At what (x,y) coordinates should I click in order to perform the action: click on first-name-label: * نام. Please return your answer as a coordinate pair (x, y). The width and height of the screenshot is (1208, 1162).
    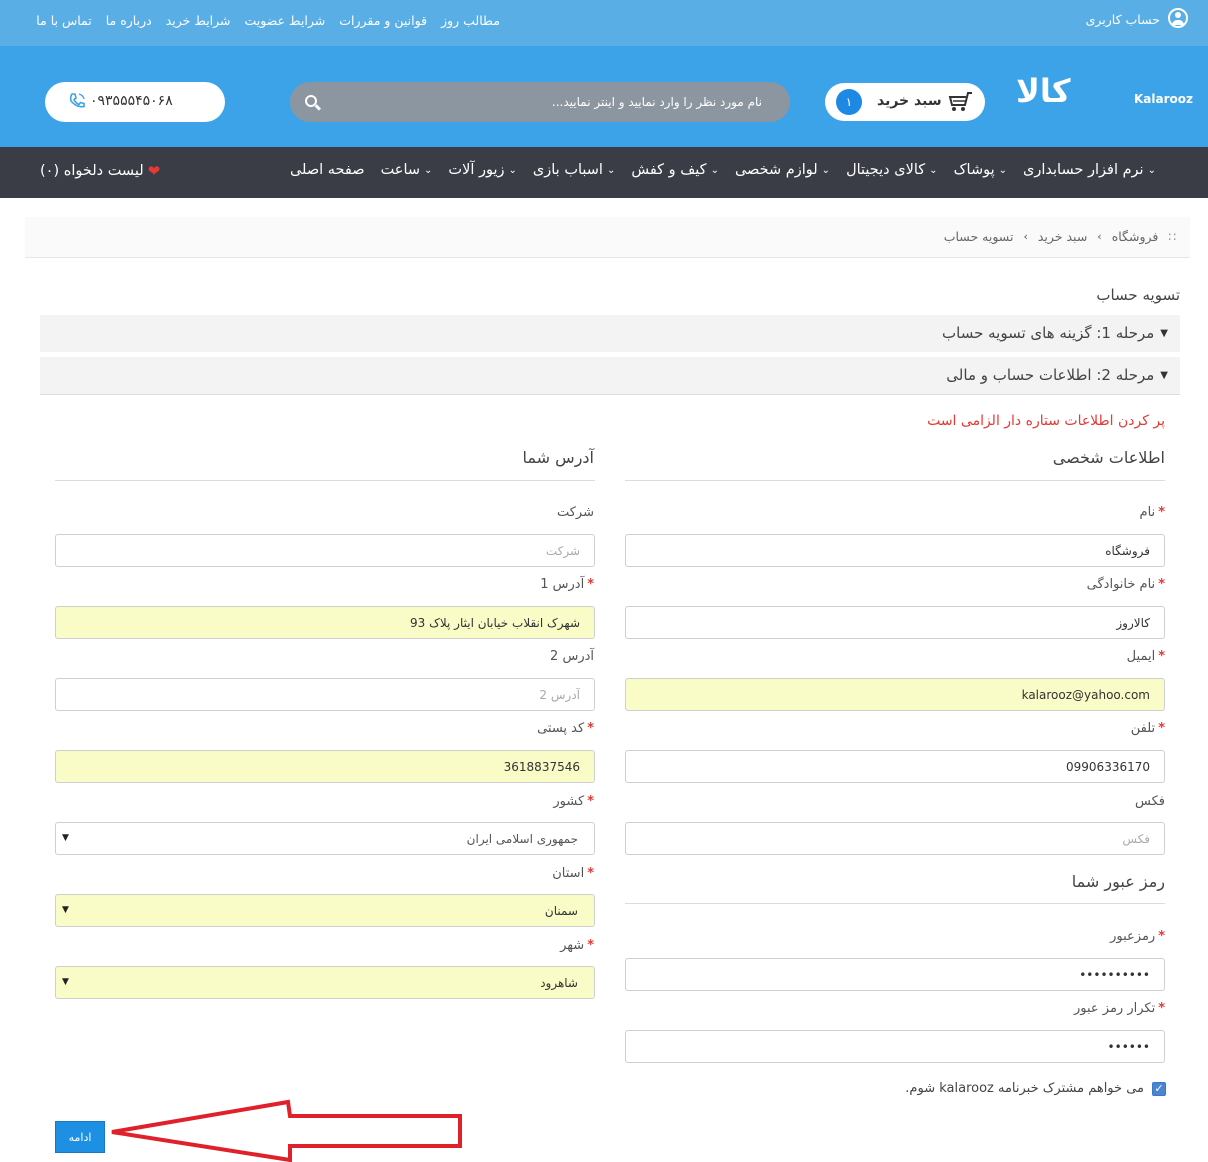
    Looking at the image, I should click on (1152, 512).